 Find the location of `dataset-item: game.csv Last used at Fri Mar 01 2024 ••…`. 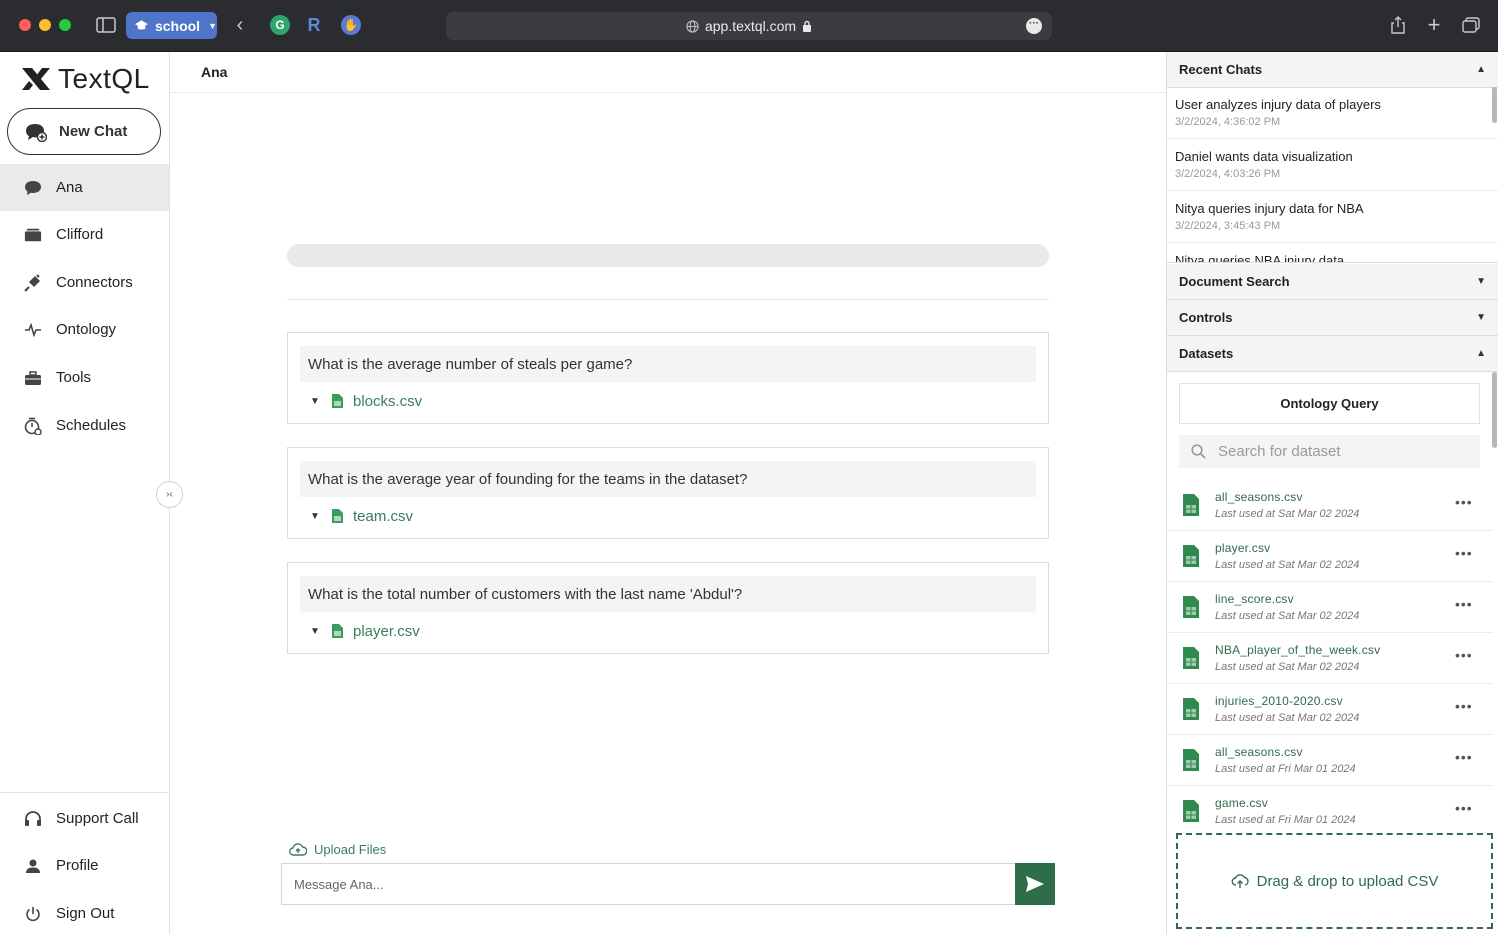

dataset-item: game.csv Last used at Fri Mar 01 2024 ••… is located at coordinates (1330, 806).